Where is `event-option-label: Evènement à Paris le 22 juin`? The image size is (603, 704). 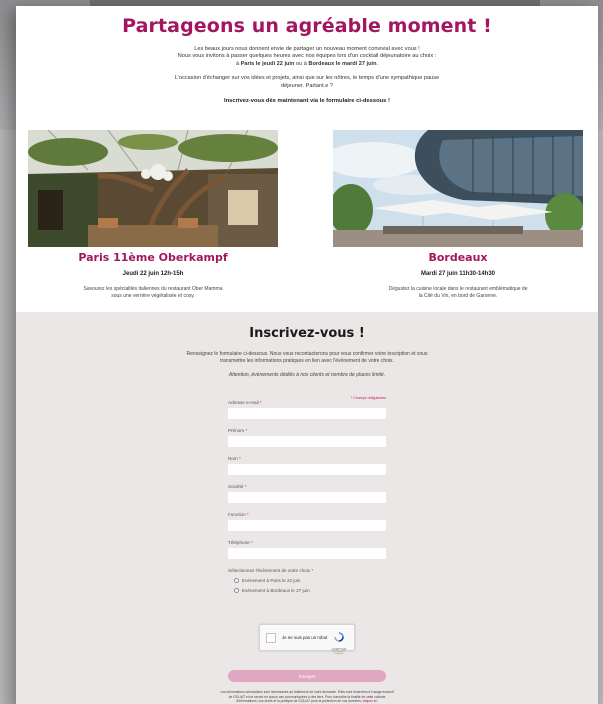 event-option-label: Evènement à Paris le 22 juin is located at coordinates (271, 580).